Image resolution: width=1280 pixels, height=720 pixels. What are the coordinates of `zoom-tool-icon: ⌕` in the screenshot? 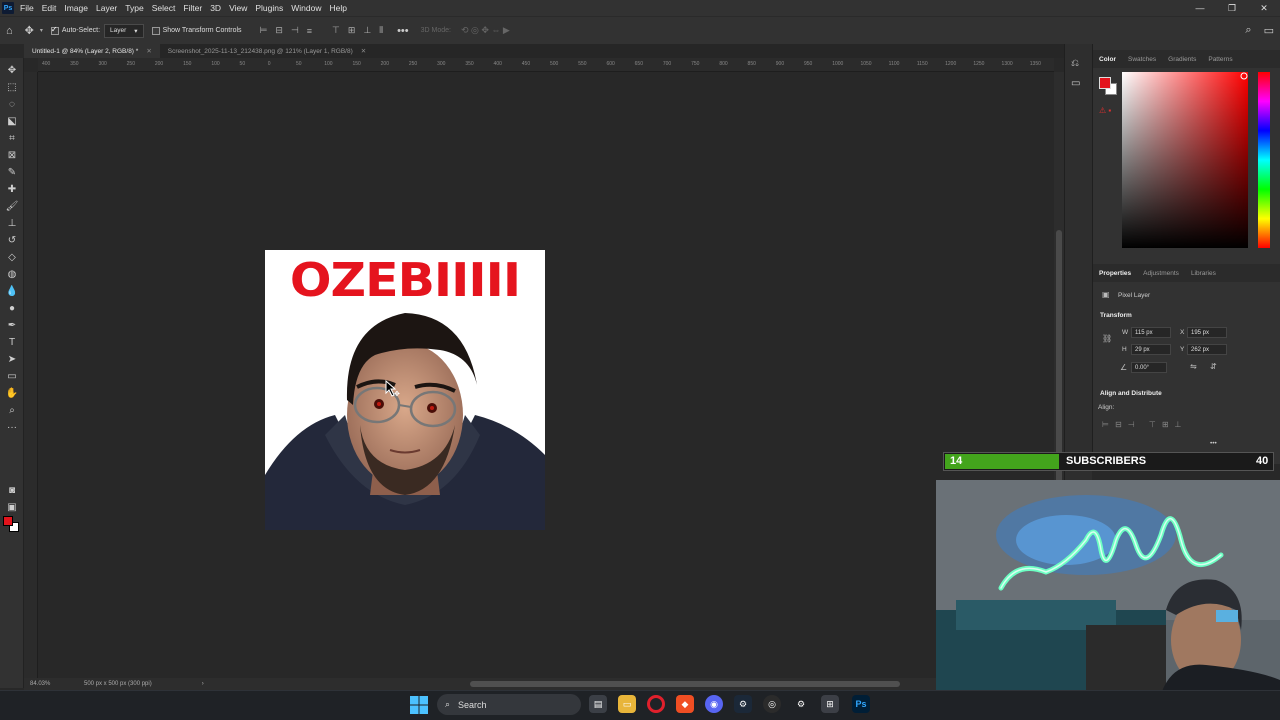 It's located at (12, 410).